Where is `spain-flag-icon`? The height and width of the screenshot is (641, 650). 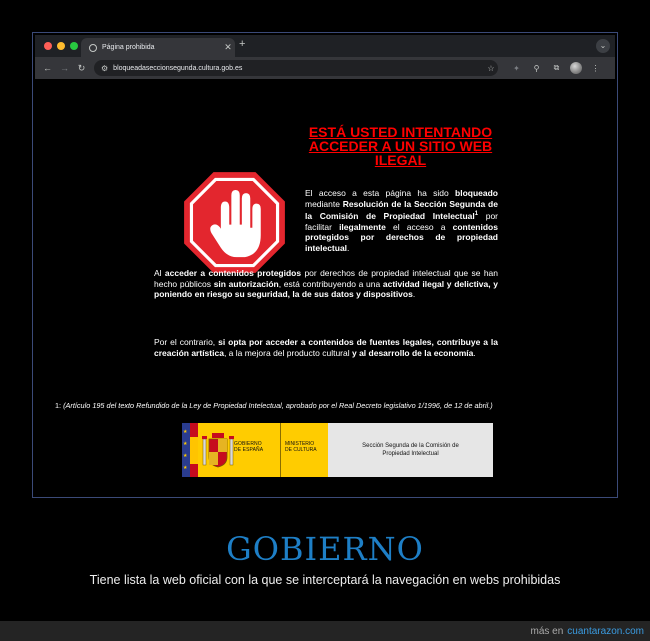 spain-flag-icon is located at coordinates (194, 450).